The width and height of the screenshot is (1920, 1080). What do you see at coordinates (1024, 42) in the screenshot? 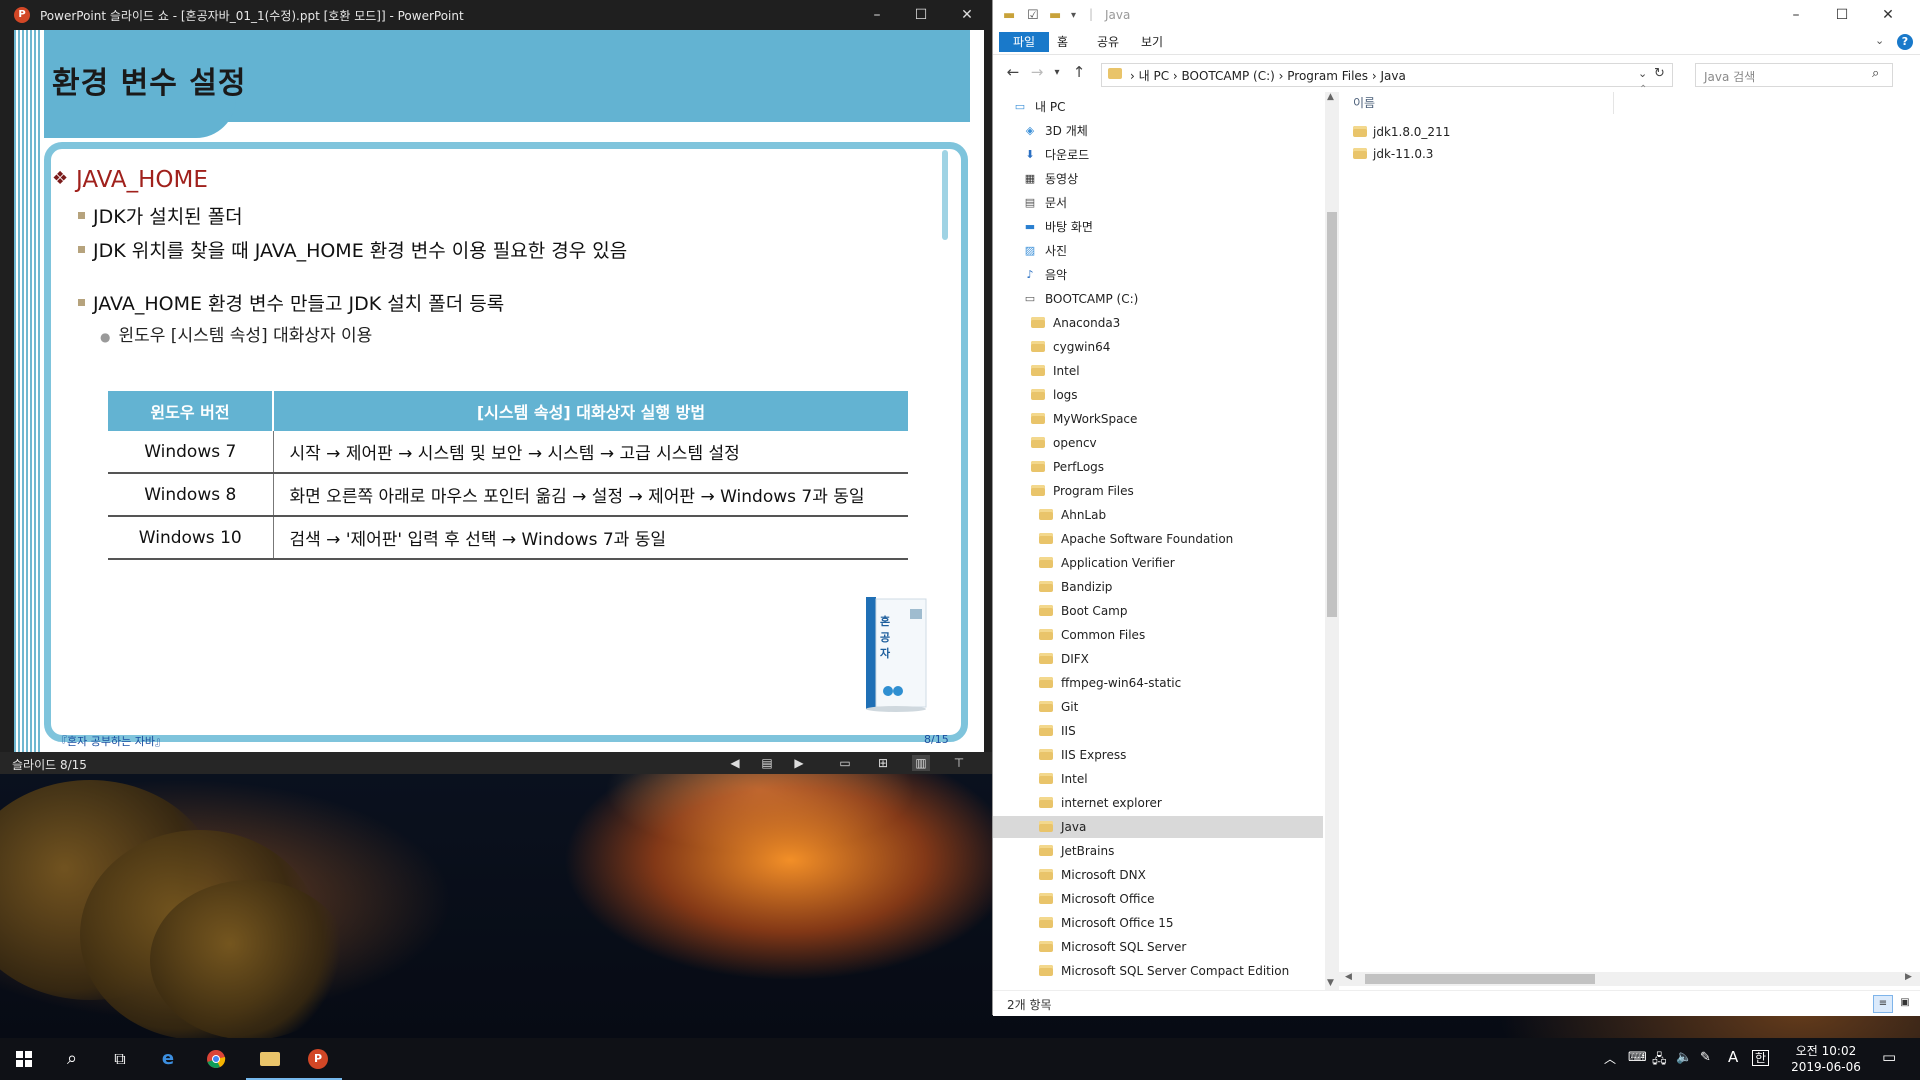
I see `tab-file: 파일` at bounding box center [1024, 42].